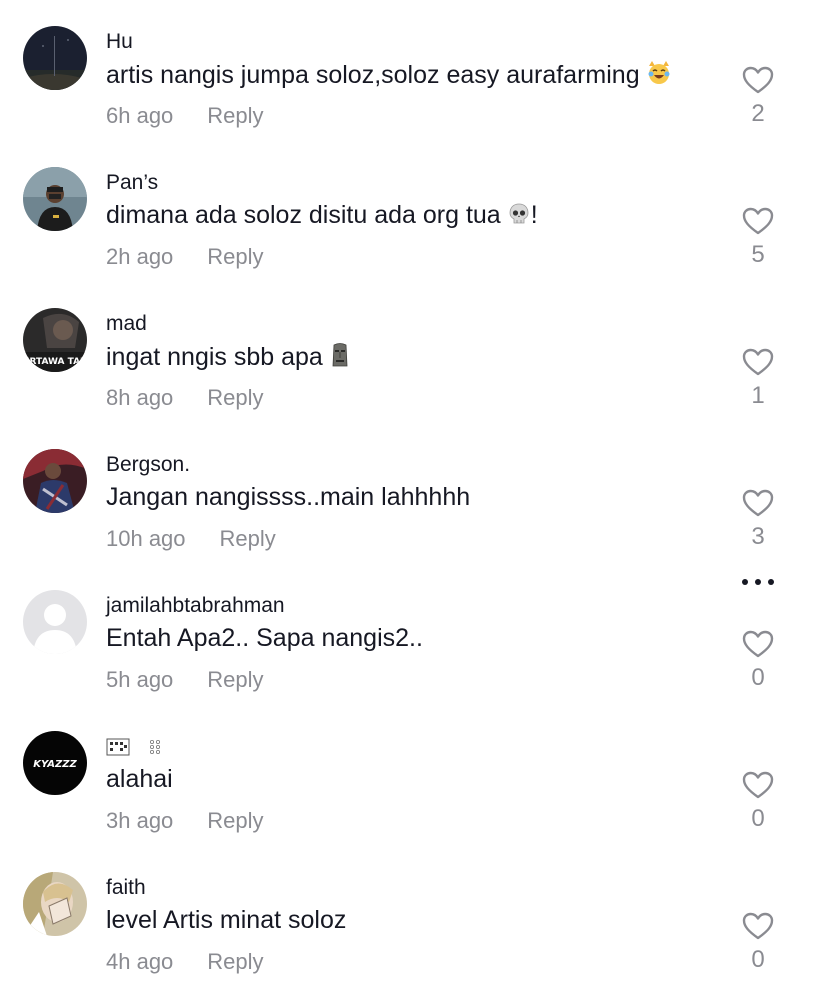 The width and height of the screenshot is (822, 994). Describe the element at coordinates (140, 679) in the screenshot. I see `comment-timestamp: 5h ago` at that location.